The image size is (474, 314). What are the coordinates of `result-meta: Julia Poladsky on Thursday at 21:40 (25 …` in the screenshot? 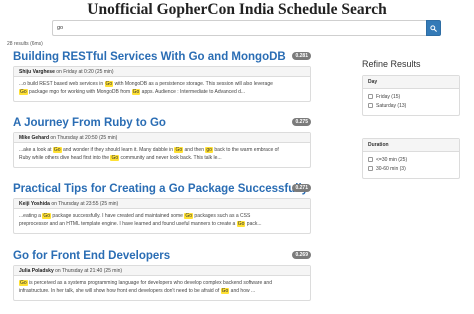 It's located at (162, 271).